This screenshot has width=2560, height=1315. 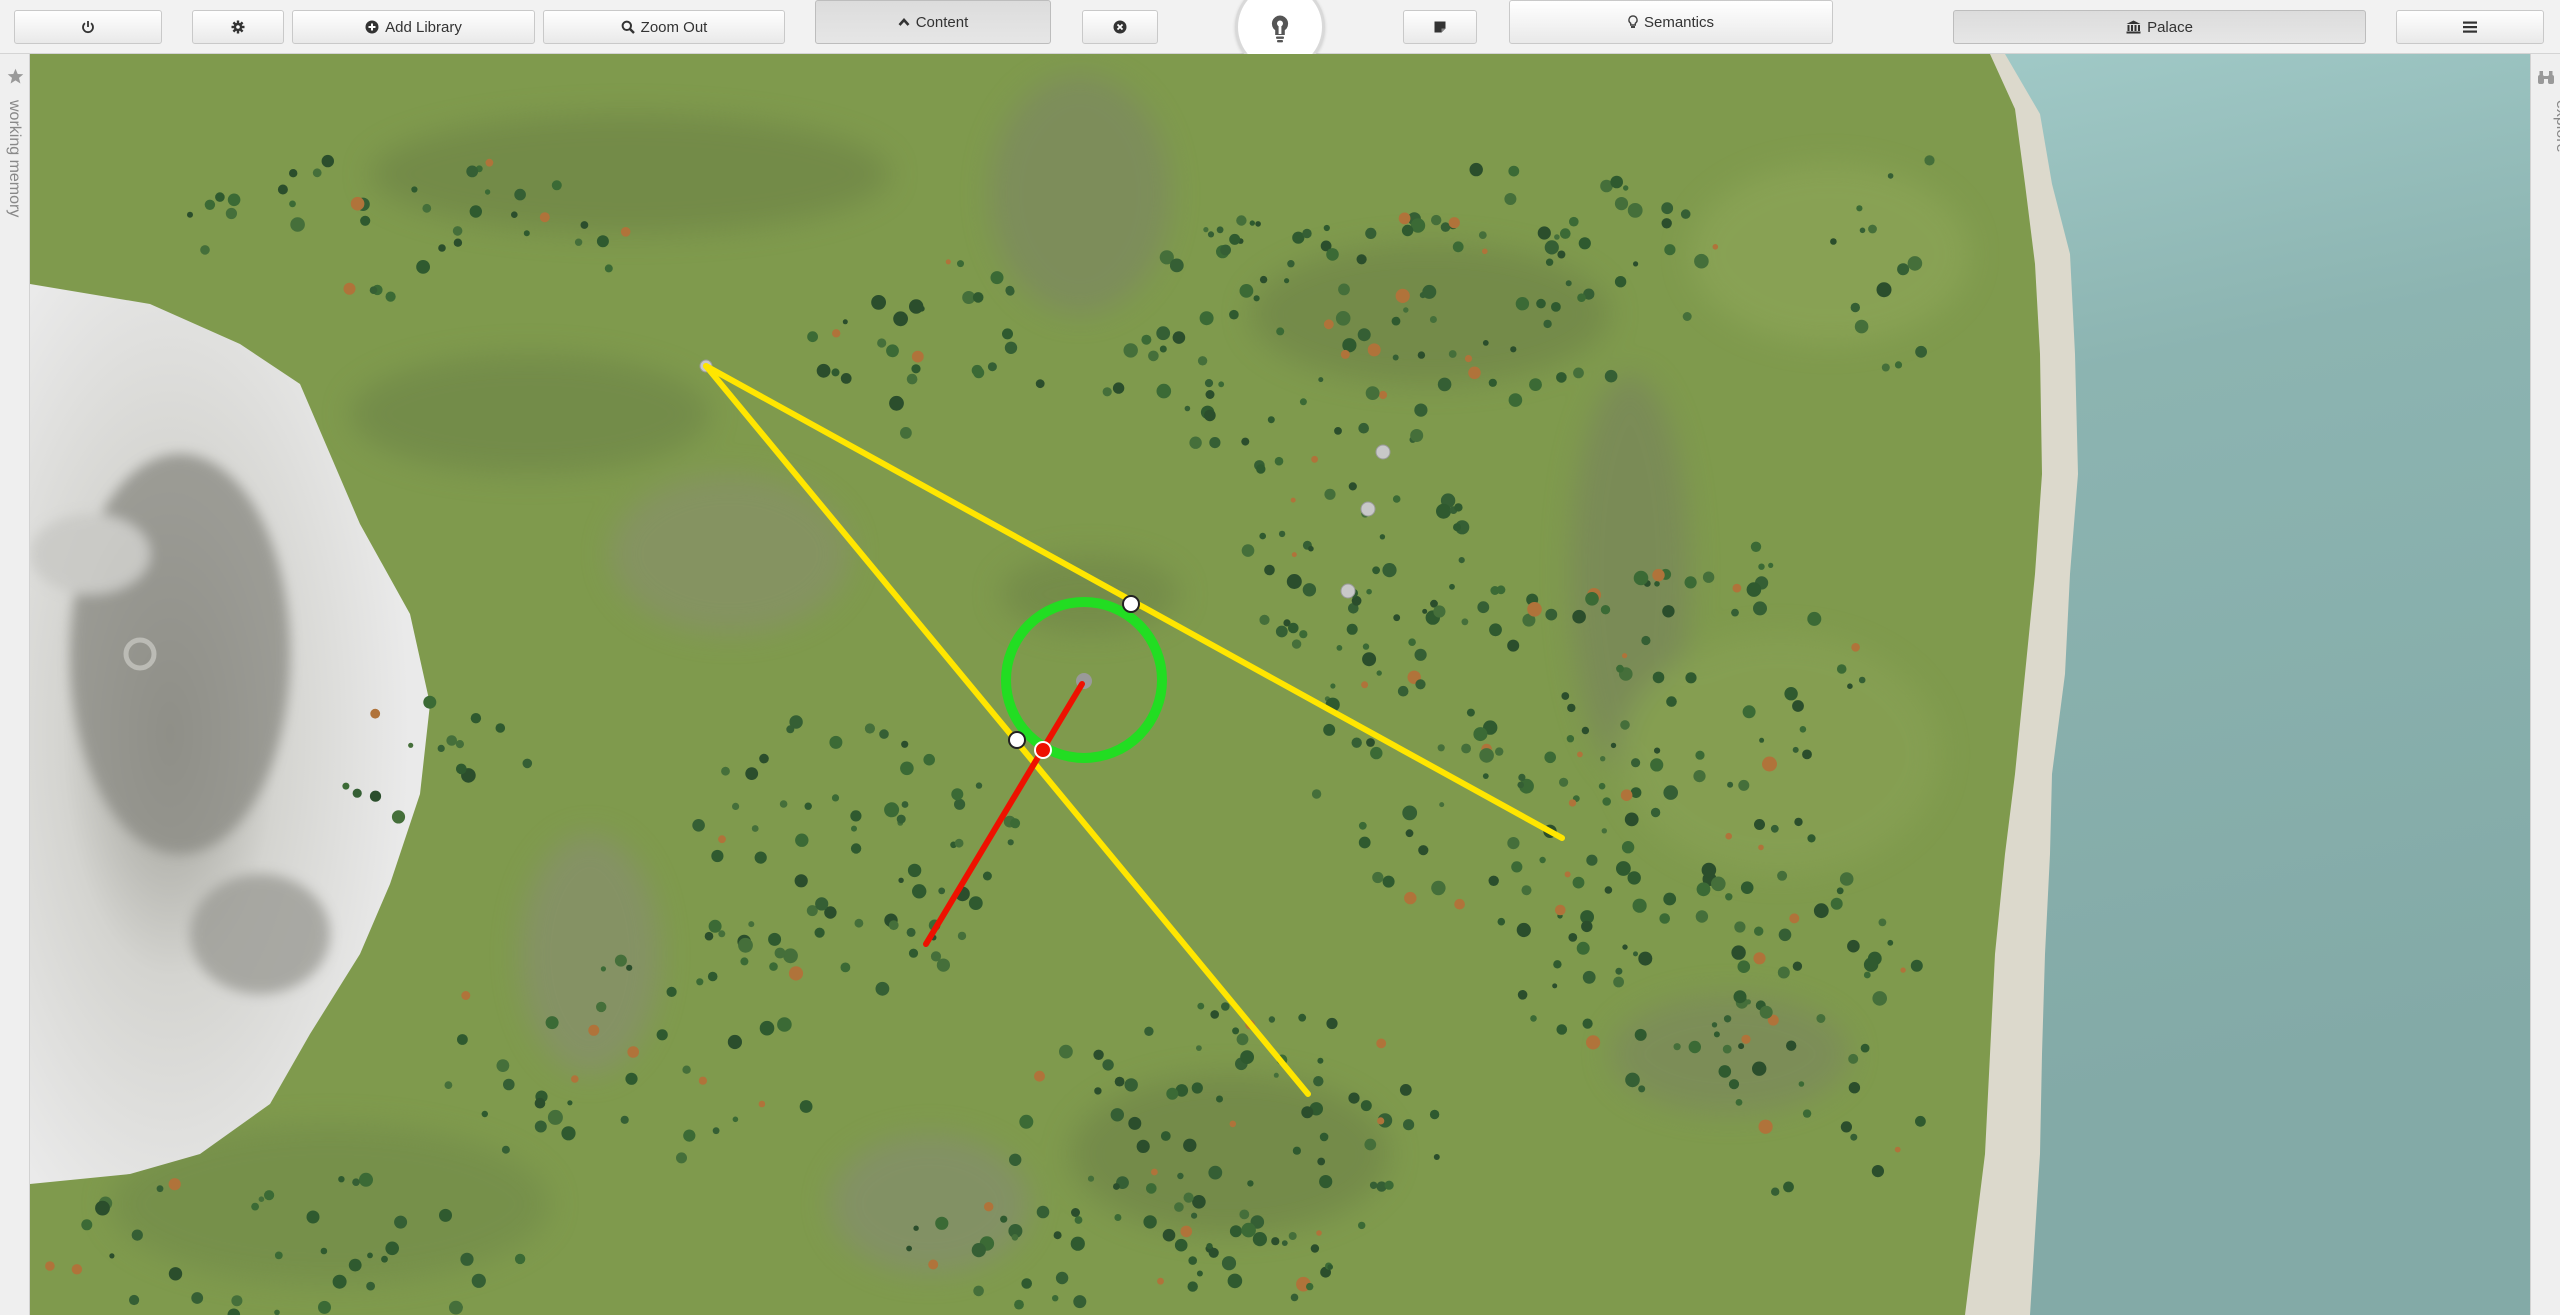 What do you see at coordinates (1131, 604) in the screenshot?
I see `frustum-handle-right` at bounding box center [1131, 604].